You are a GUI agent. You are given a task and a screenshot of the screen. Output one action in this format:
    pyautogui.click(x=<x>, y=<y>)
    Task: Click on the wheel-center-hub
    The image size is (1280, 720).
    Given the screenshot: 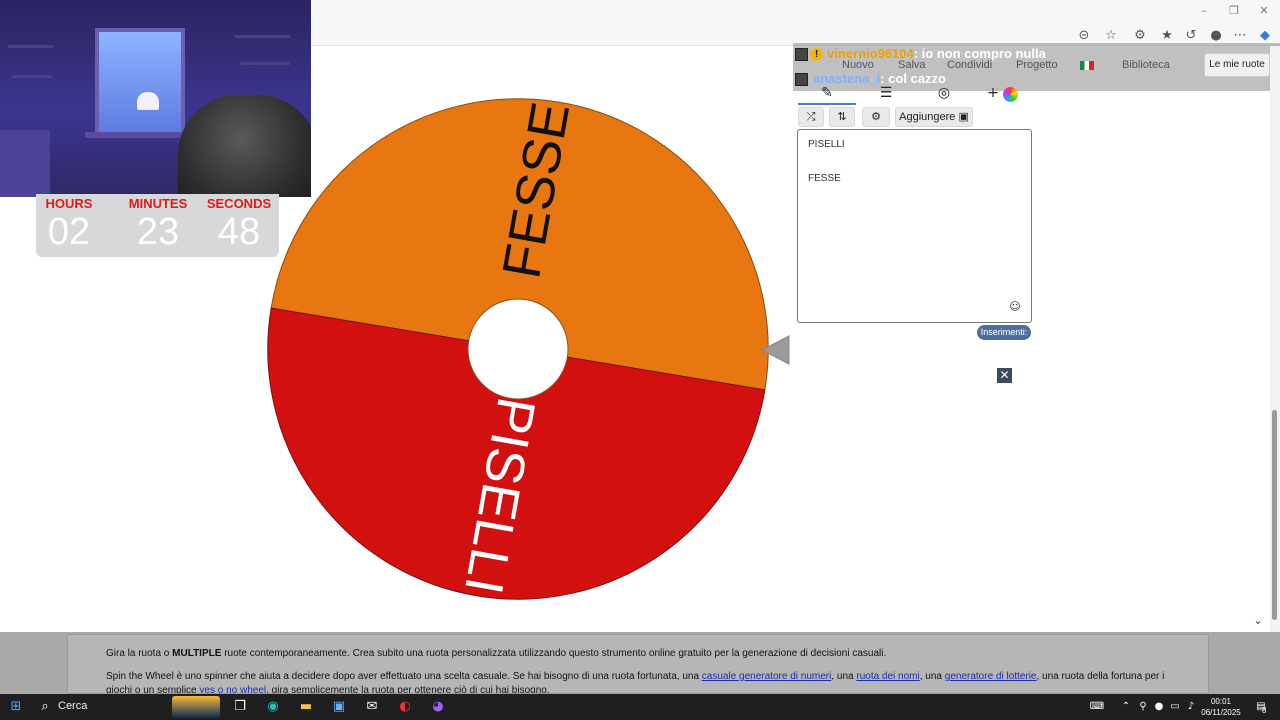 What is the action you would take?
    pyautogui.click(x=518, y=349)
    